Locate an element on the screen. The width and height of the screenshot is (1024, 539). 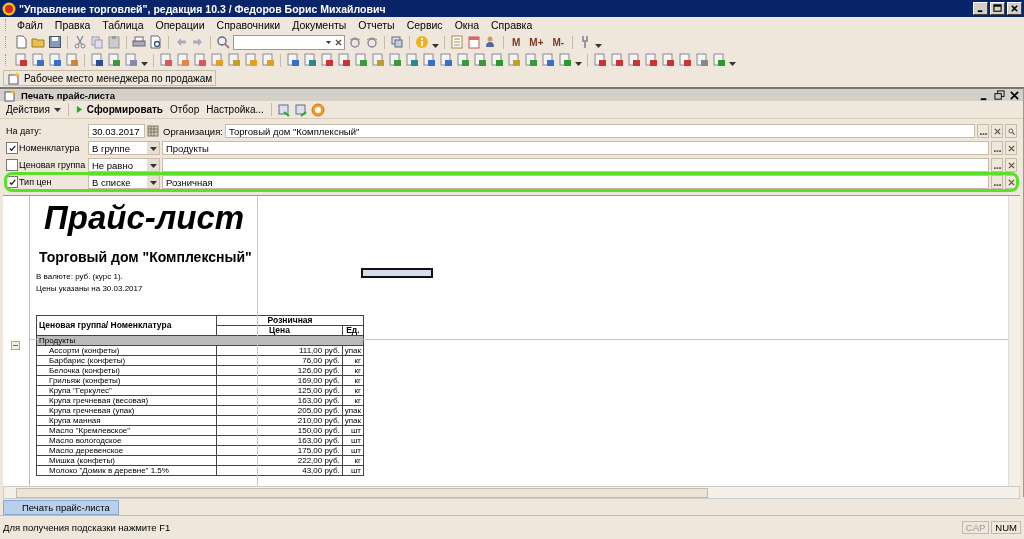
condition-dropdown: В группе is located at coordinates (124, 148).